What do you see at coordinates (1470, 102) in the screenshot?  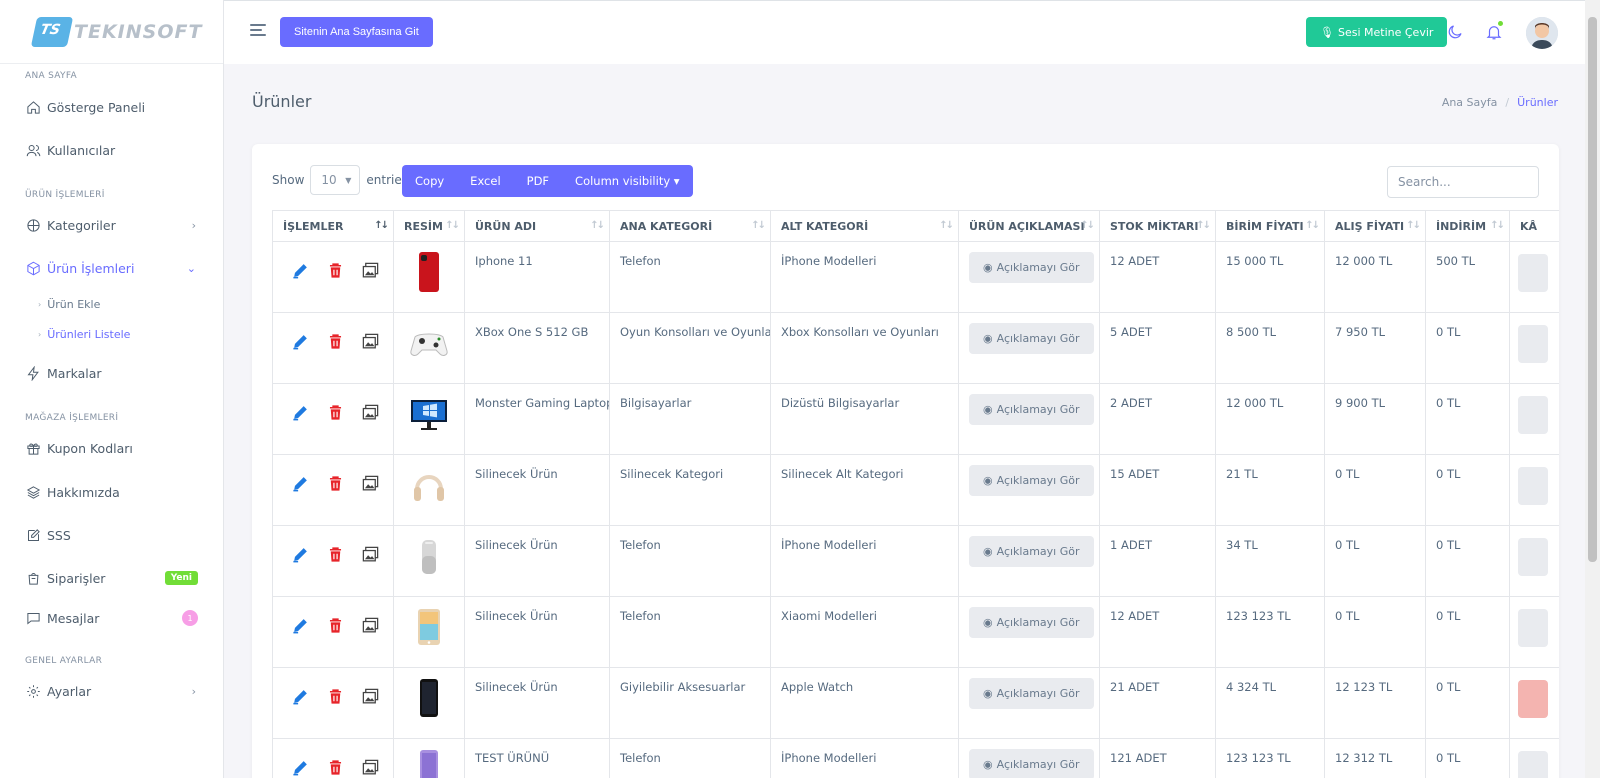 I see `breadcrumb-home: Ana Sayfa` at bounding box center [1470, 102].